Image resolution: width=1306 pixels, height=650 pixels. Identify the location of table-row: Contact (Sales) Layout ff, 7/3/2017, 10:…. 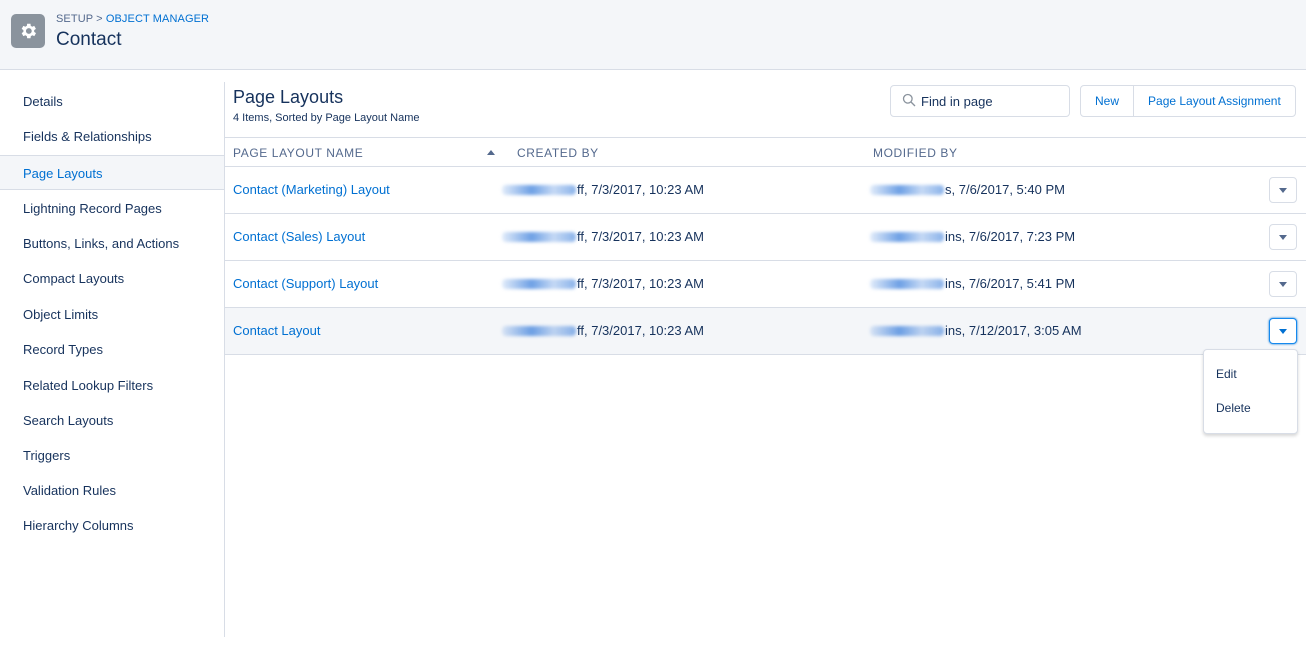
(765, 237).